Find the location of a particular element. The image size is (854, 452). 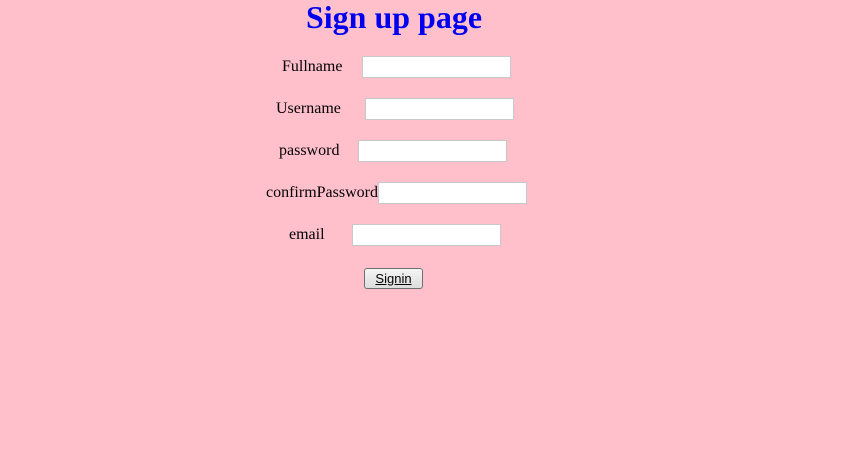

password-row: password is located at coordinates (393, 151).